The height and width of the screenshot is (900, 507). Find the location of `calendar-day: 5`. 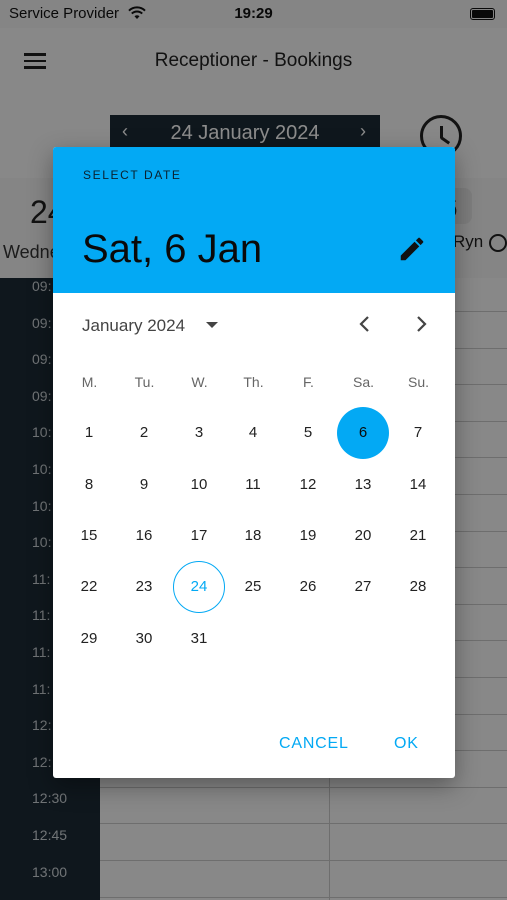

calendar-day: 5 is located at coordinates (308, 433).